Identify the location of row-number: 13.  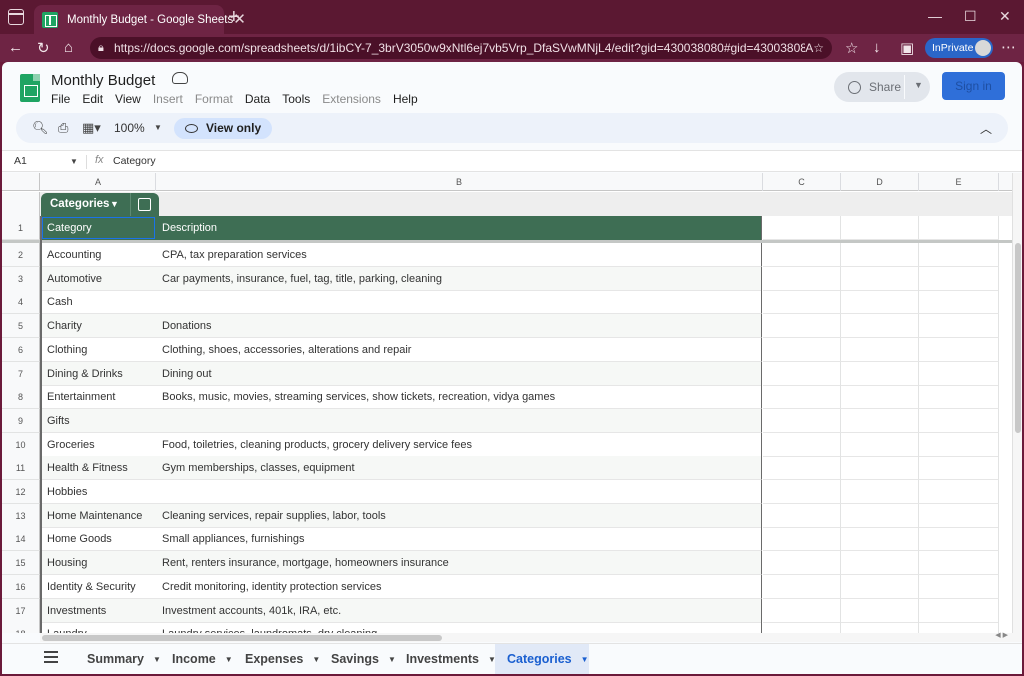
(21, 515).